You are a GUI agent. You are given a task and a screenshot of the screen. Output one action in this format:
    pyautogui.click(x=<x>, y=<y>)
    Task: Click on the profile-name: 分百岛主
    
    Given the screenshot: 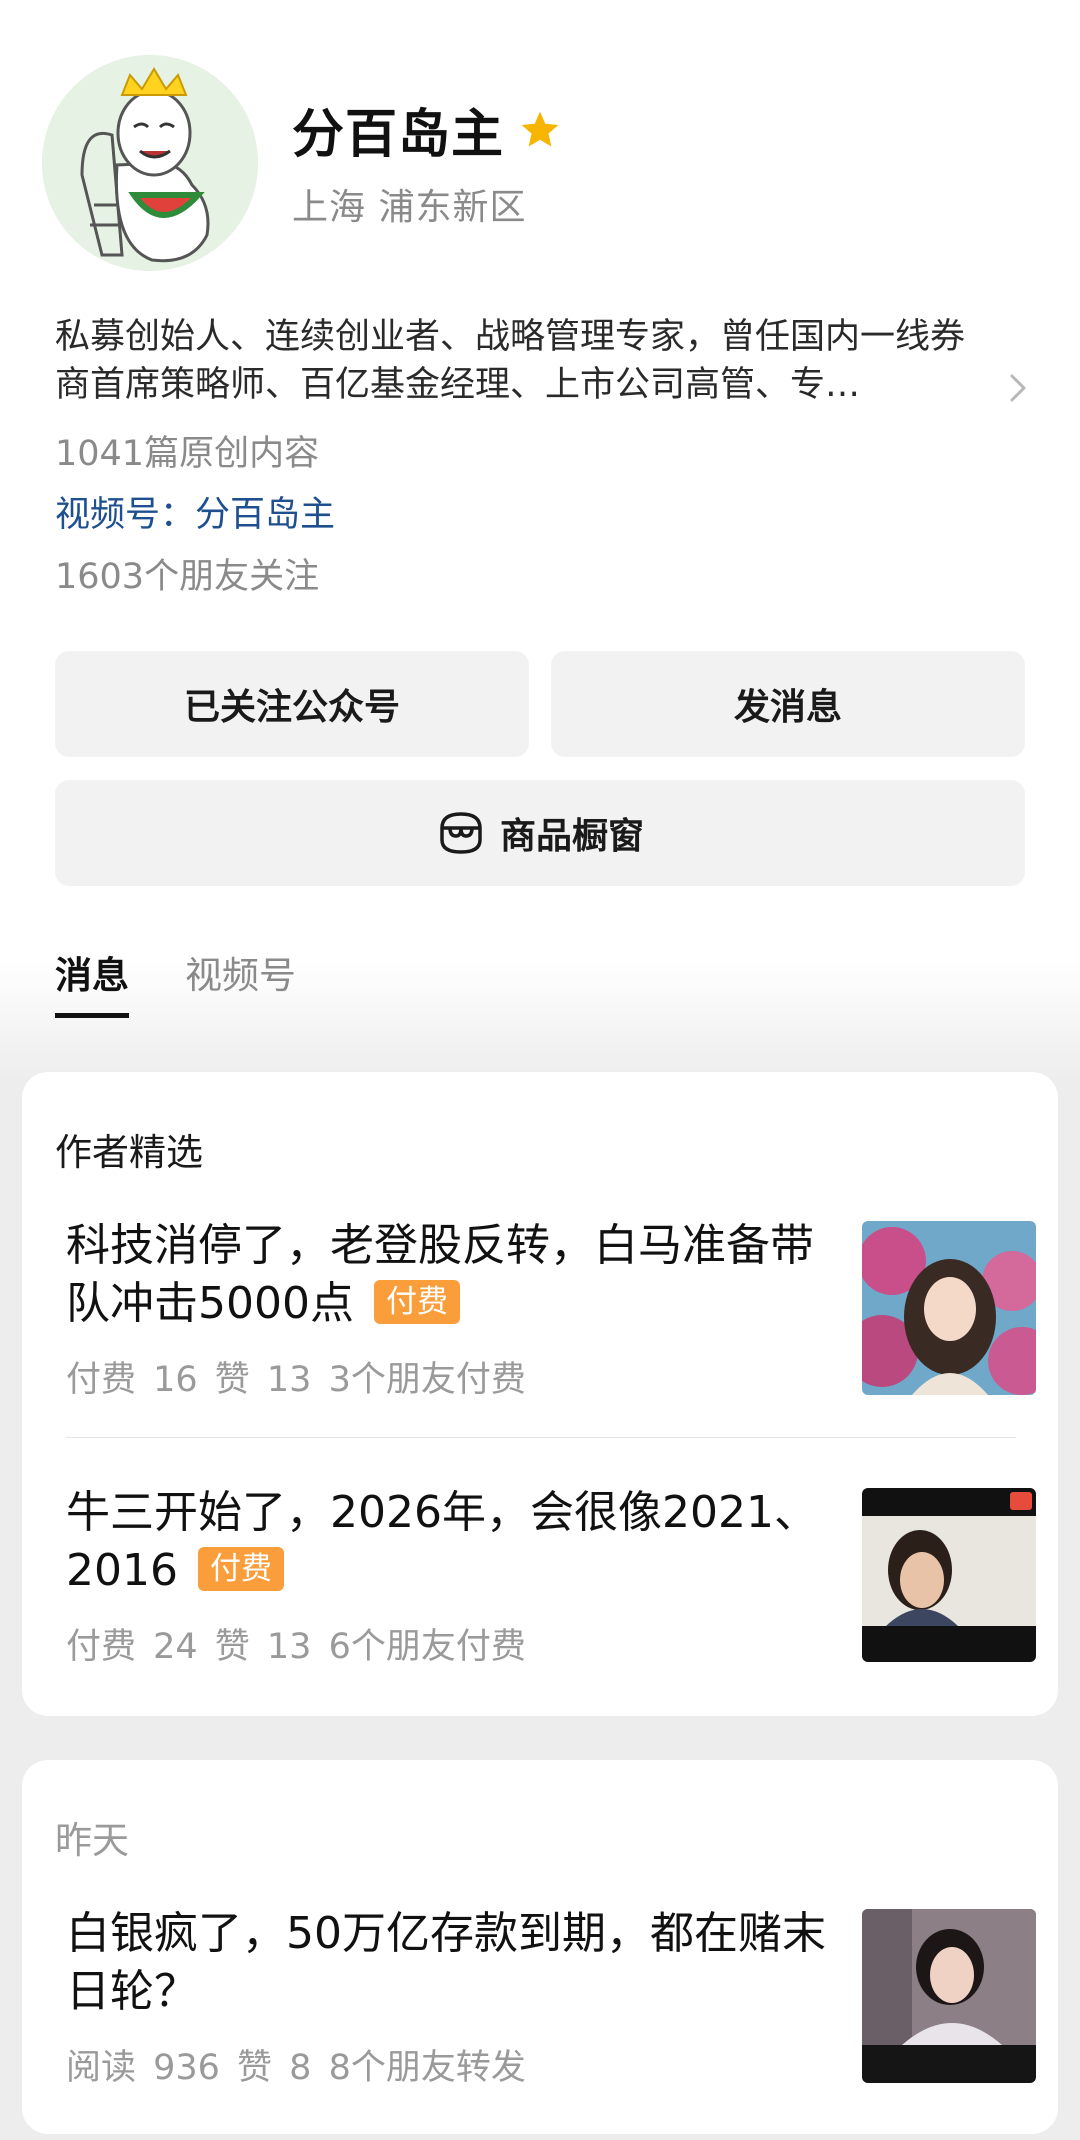 What is the action you would take?
    pyautogui.click(x=398, y=135)
    